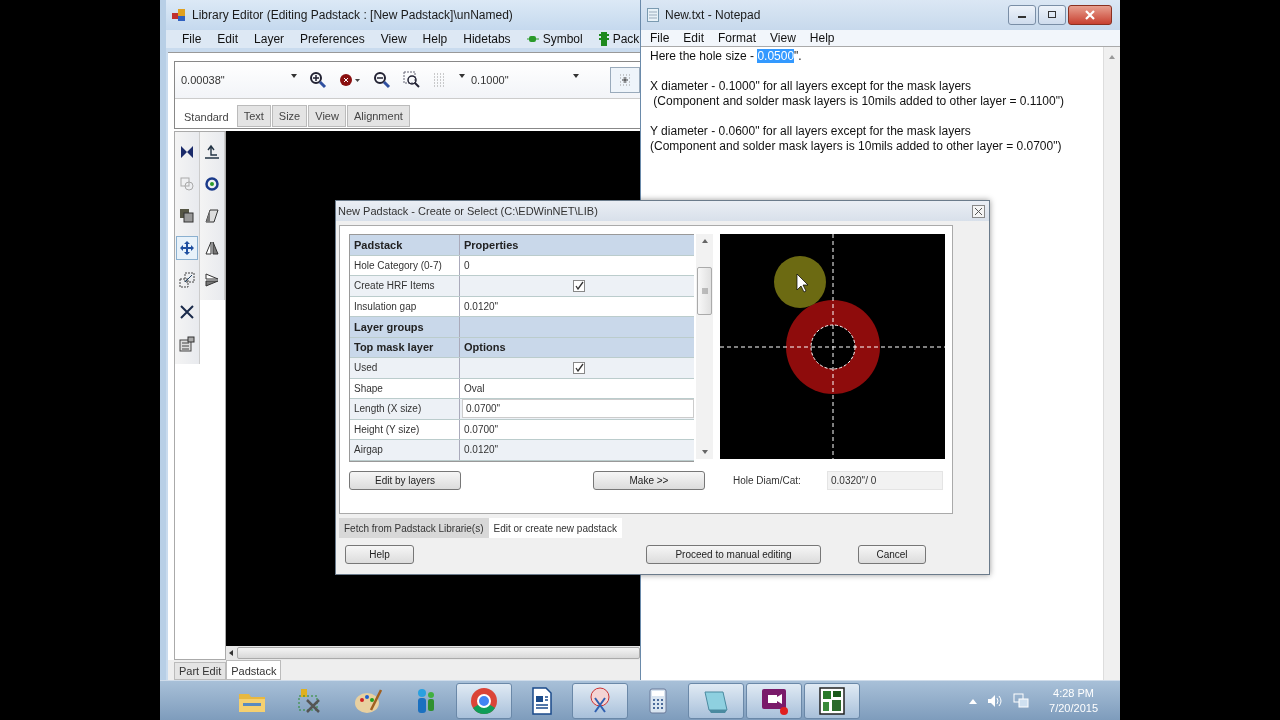 The height and width of the screenshot is (720, 1280). Describe the element at coordinates (405, 409) in the screenshot. I see `property-label: Length (X size)` at that location.